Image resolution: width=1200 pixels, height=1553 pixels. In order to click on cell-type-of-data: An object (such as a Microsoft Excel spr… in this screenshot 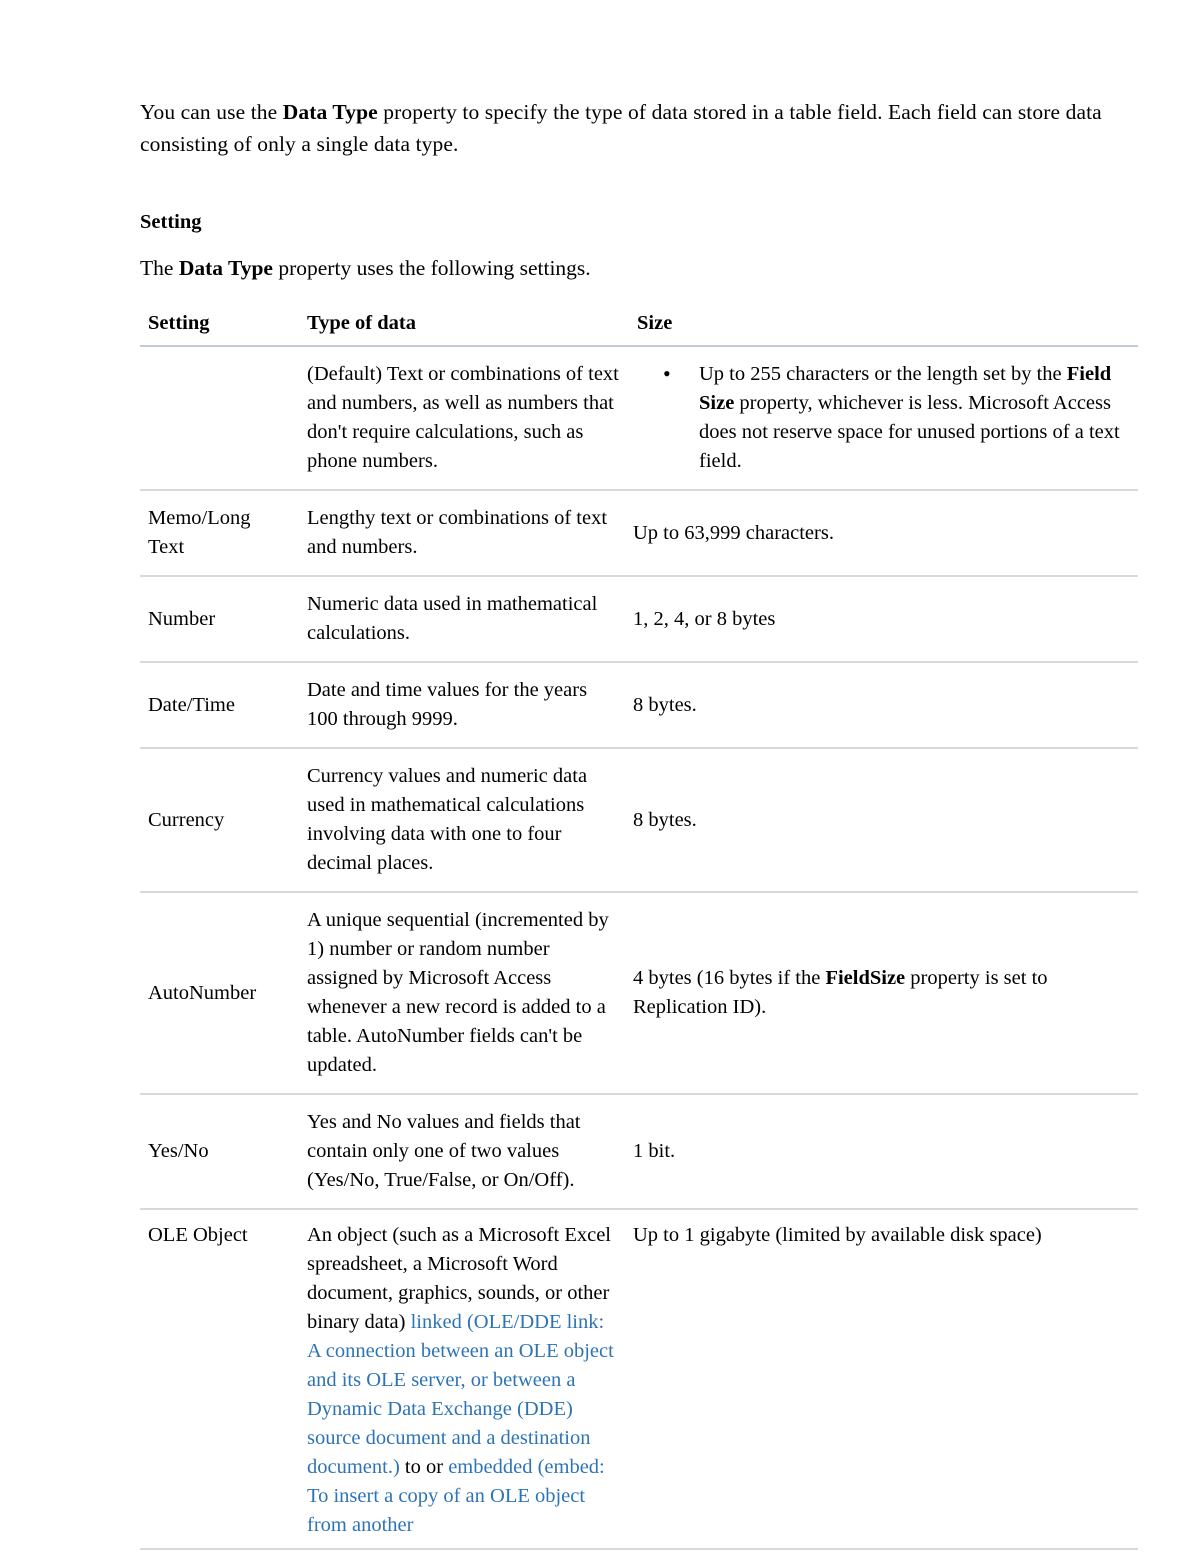, I will do `click(464, 1379)`.